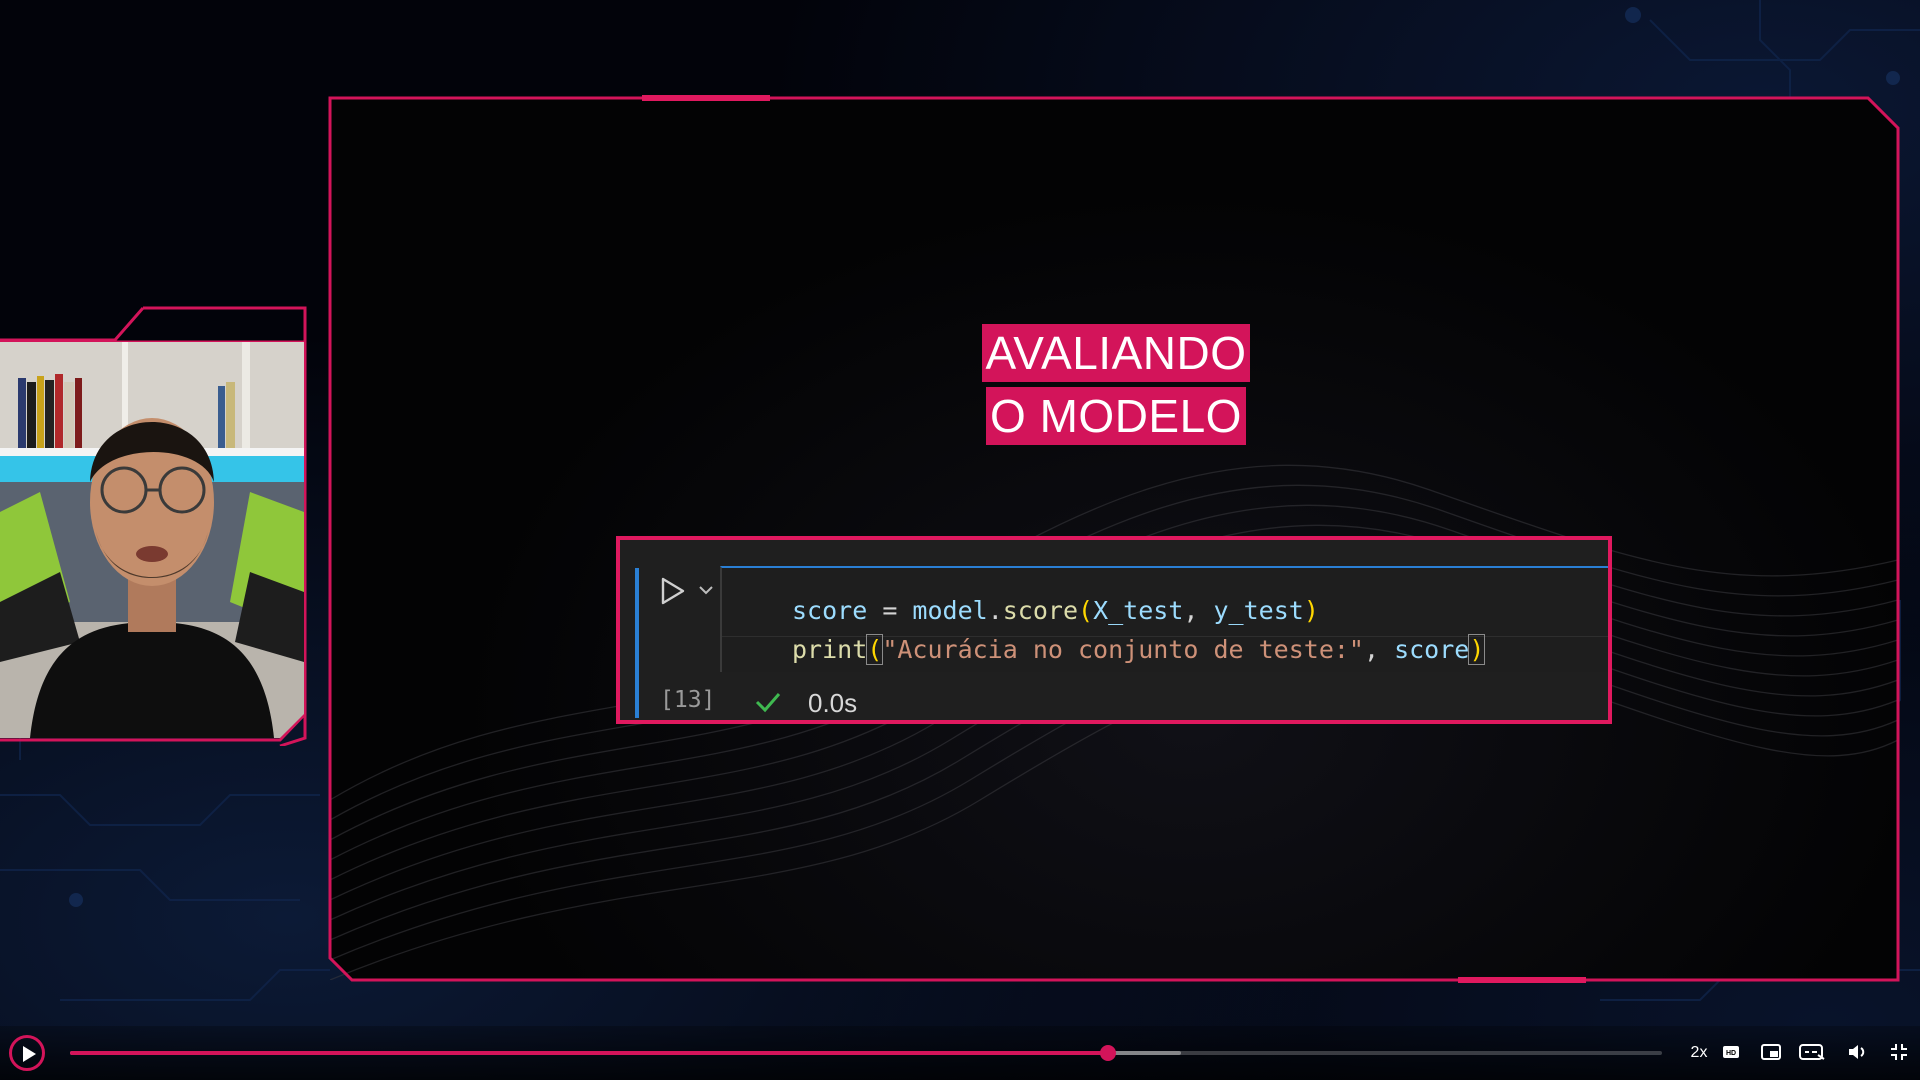  I want to click on code-line-1: score = model.score(X_test, y_test), so click(1055, 610).